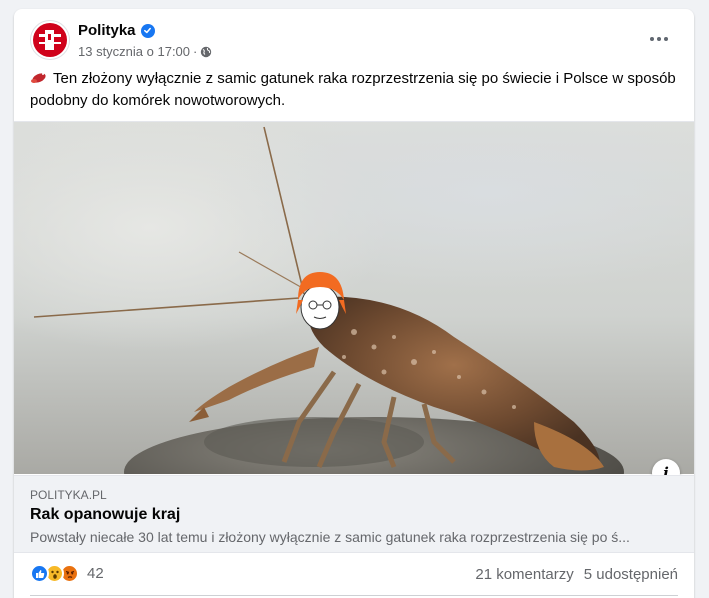 The image size is (709, 598). What do you see at coordinates (576, 574) in the screenshot?
I see `engagement-stats: 21 komentarzy 5 udostępnień` at bounding box center [576, 574].